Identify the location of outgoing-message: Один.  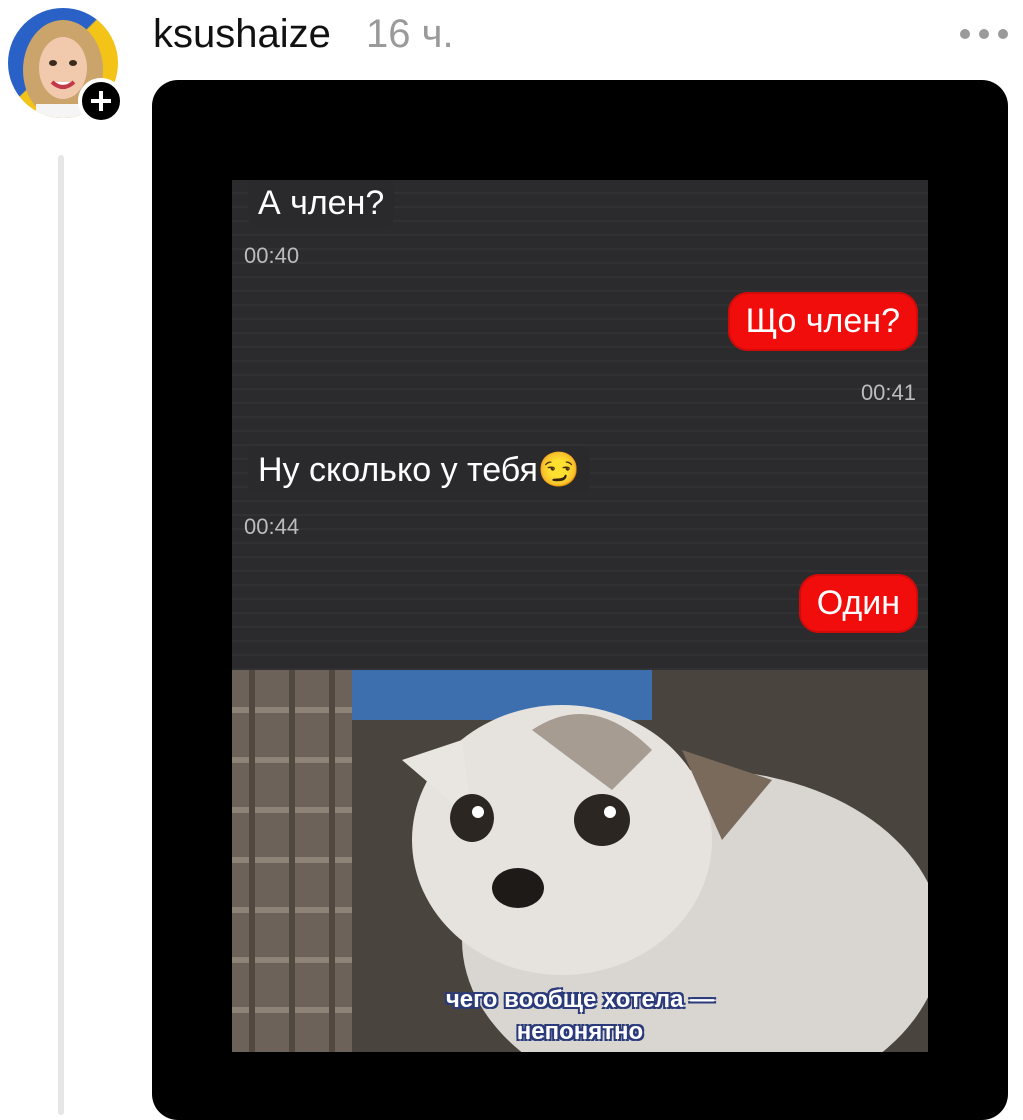
(858, 603).